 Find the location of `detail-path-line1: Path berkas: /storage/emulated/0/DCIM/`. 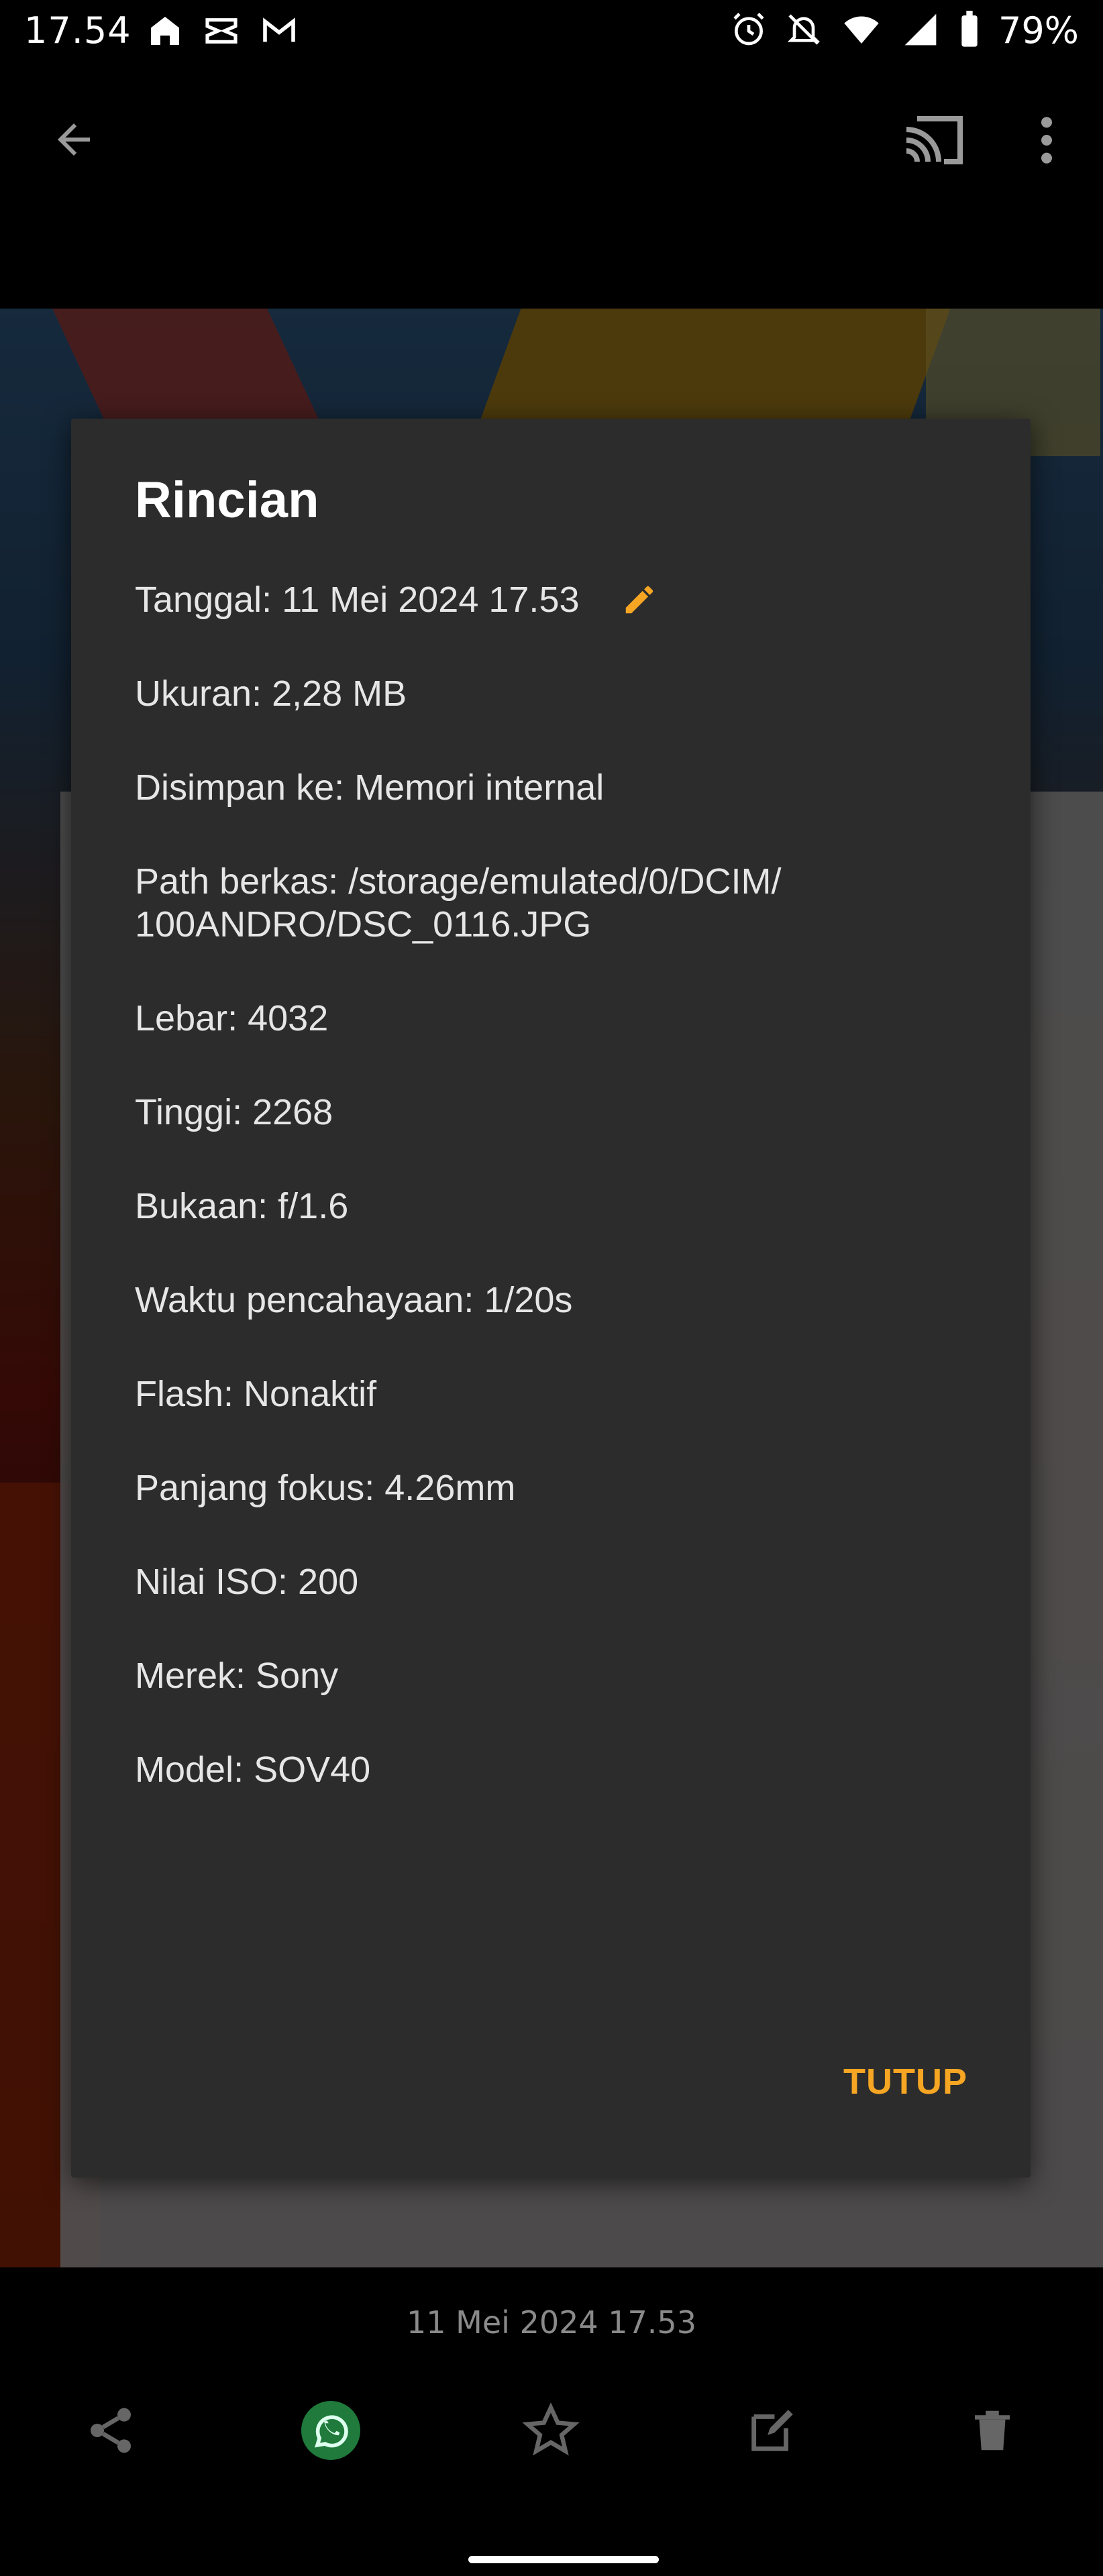

detail-path-line1: Path berkas: /storage/emulated/0/DCIM/ is located at coordinates (459, 881).